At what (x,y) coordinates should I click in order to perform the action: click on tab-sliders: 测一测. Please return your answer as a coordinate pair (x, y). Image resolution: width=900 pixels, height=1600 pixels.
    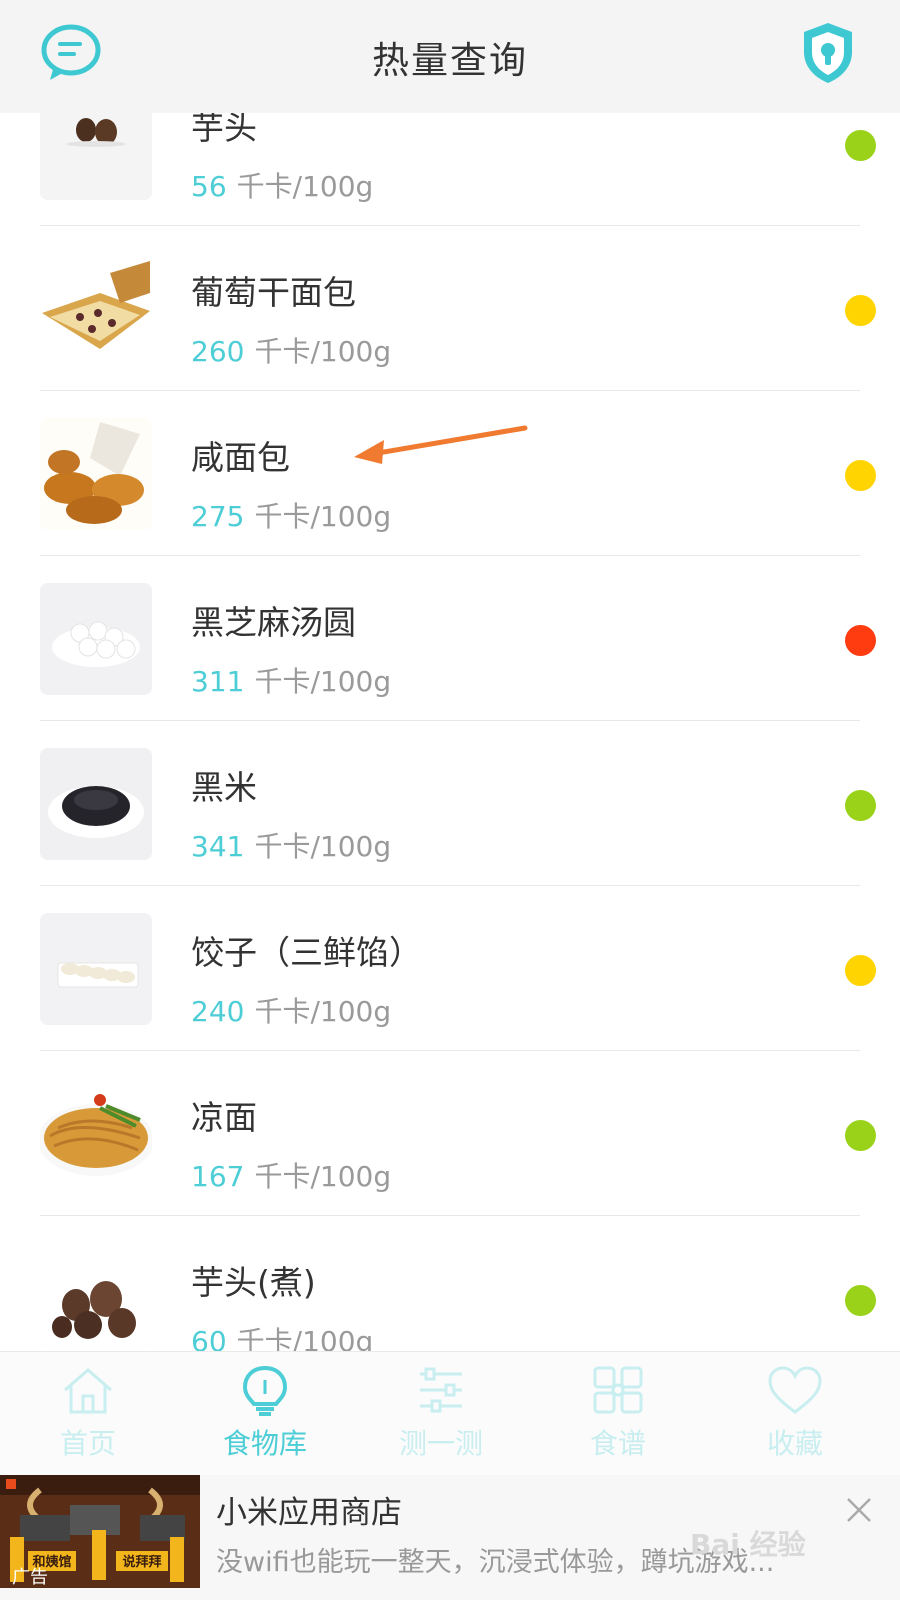
    Looking at the image, I should click on (441, 1413).